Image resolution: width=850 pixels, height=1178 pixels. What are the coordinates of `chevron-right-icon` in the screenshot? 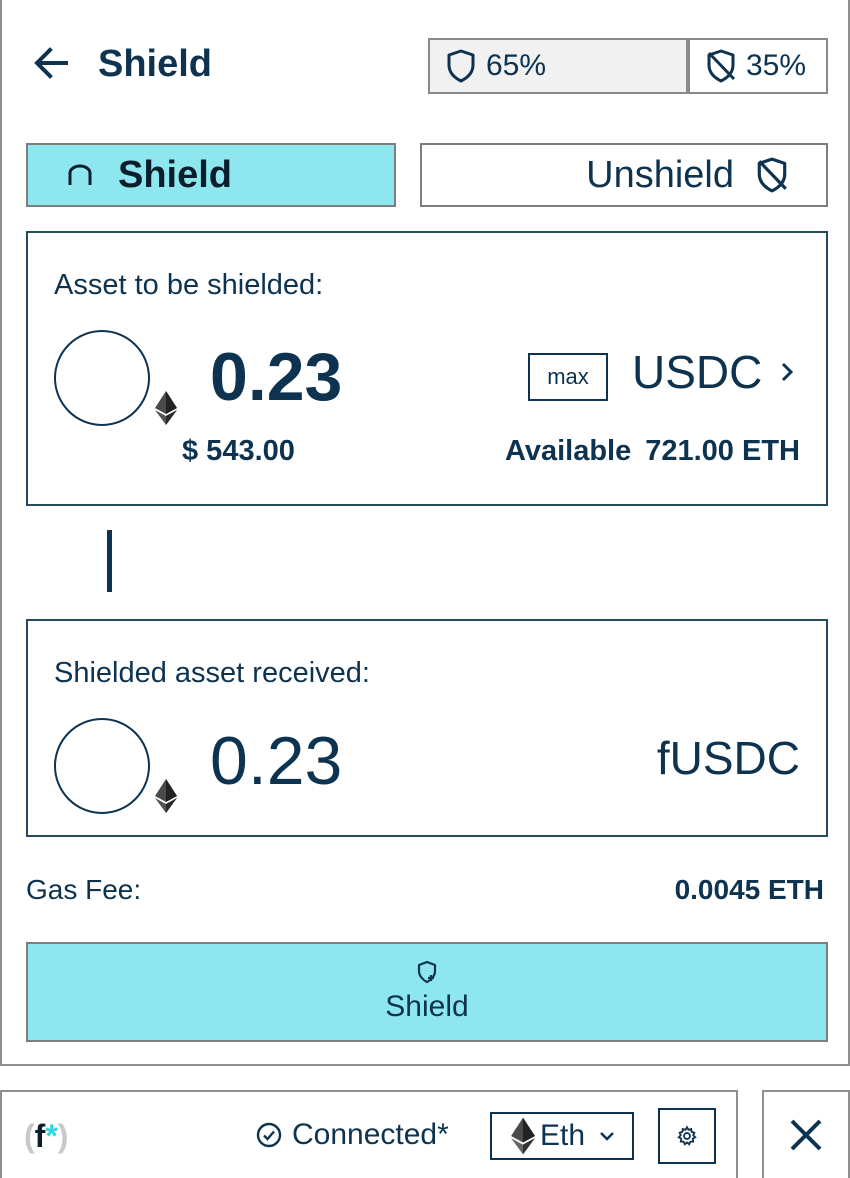 It's located at (788, 372).